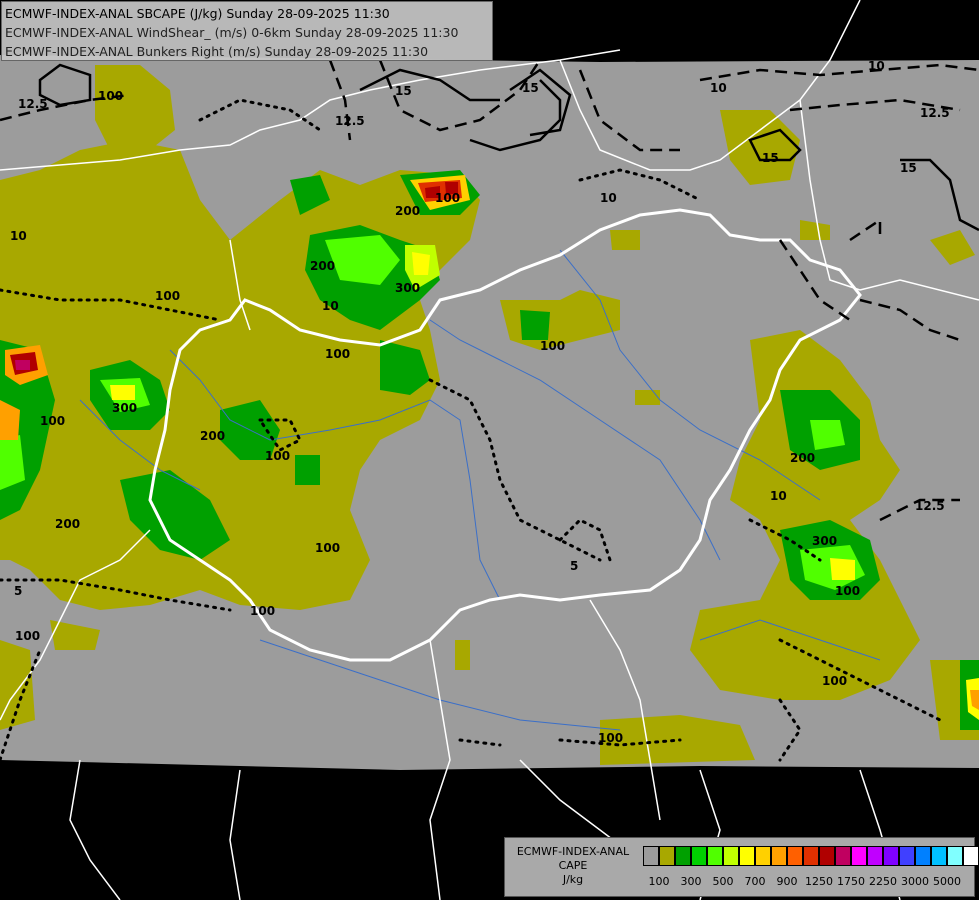 The width and height of the screenshot is (979, 900). What do you see at coordinates (883, 881) in the screenshot?
I see `legend-tick-label: 2250` at bounding box center [883, 881].